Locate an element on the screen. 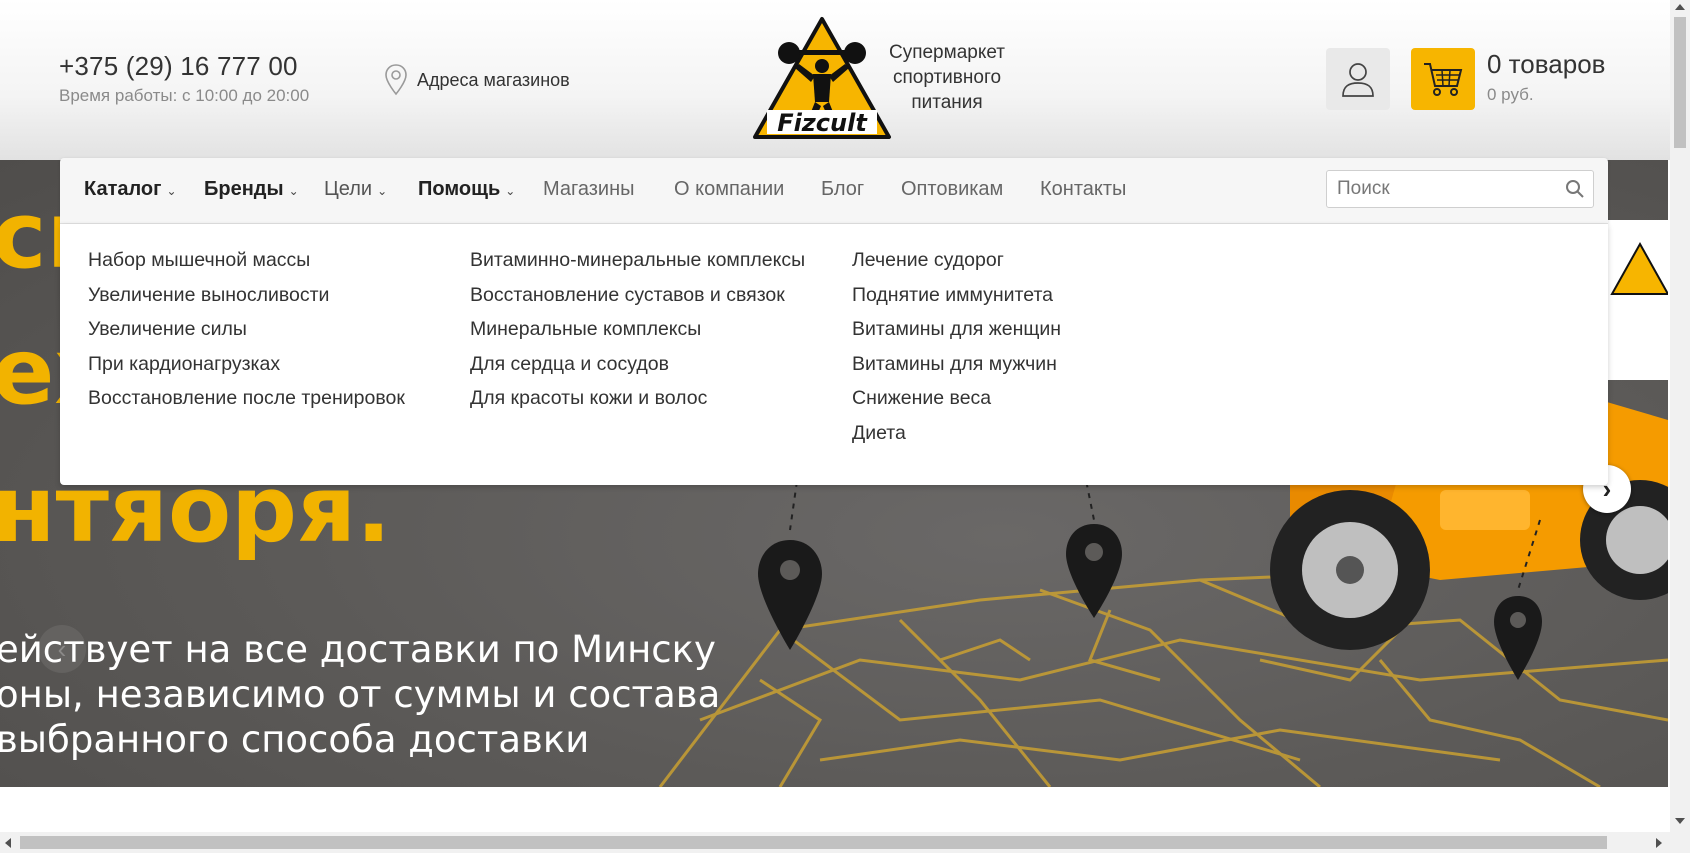 This screenshot has height=853, width=1690. phone-number: +375 (29) 16 777 00 is located at coordinates (178, 66).